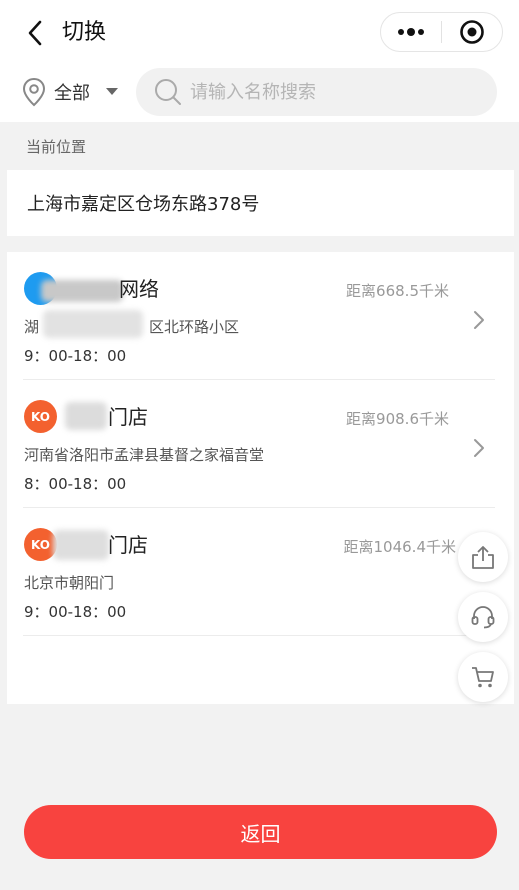 This screenshot has width=519, height=890. Describe the element at coordinates (400, 547) in the screenshot. I see `store-distance: 距离1046.4千米` at that location.